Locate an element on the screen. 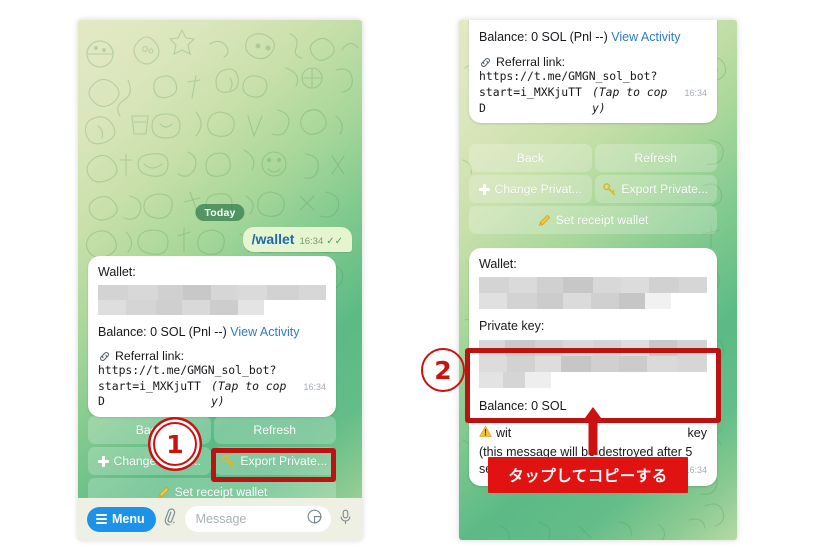 The width and height of the screenshot is (840, 560). message-placeholder: Message is located at coordinates (221, 519).